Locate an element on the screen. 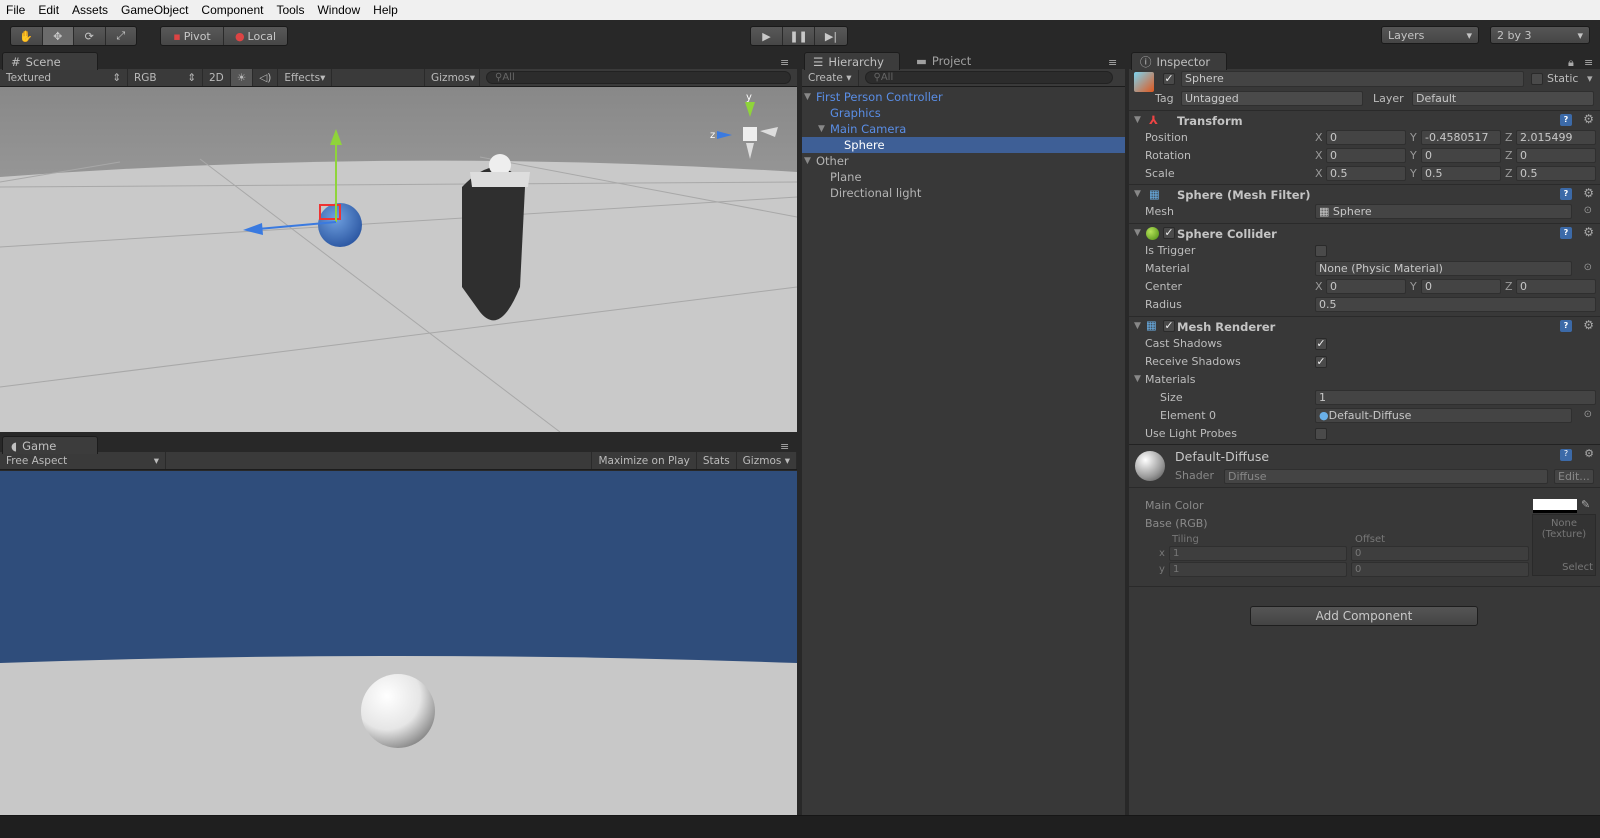 Image resolution: width=1600 pixels, height=838 pixels. tree-item: ▼ Other is located at coordinates (963, 161).